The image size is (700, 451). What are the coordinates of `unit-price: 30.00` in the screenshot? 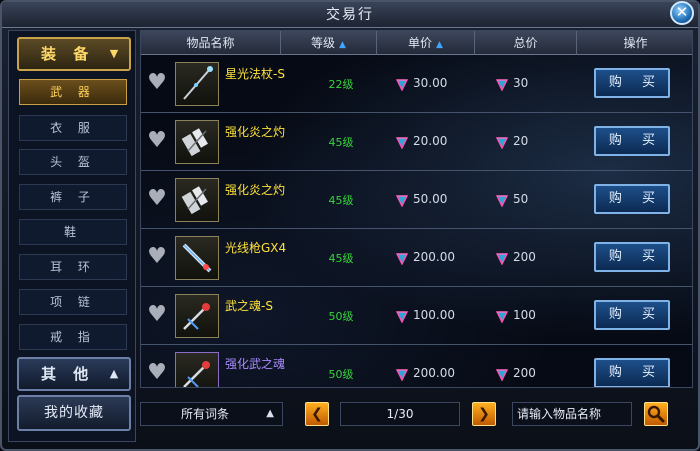 It's located at (430, 83).